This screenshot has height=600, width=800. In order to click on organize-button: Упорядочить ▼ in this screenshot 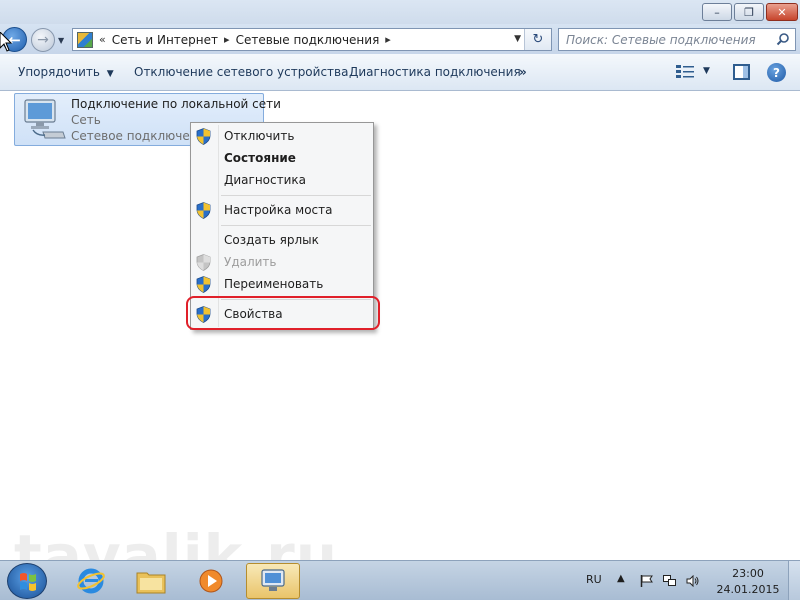, I will do `click(66, 72)`.